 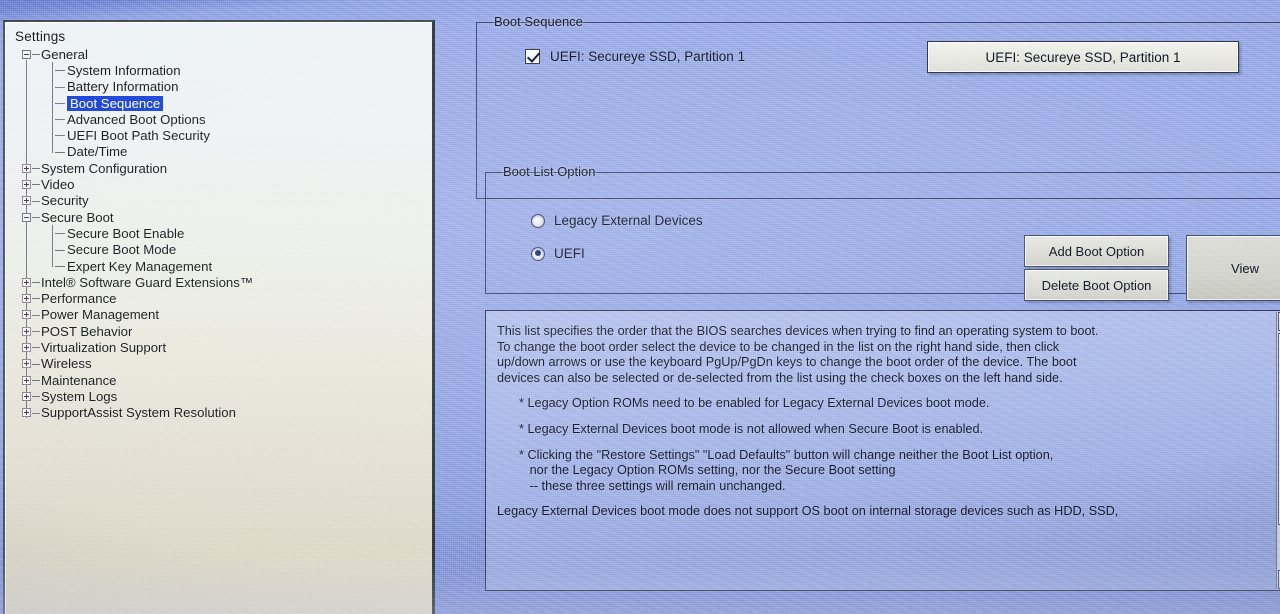 I want to click on sidebar-item-intel-software-guard-extensions: Intel® Software Guard Extensions™, so click(x=222, y=282).